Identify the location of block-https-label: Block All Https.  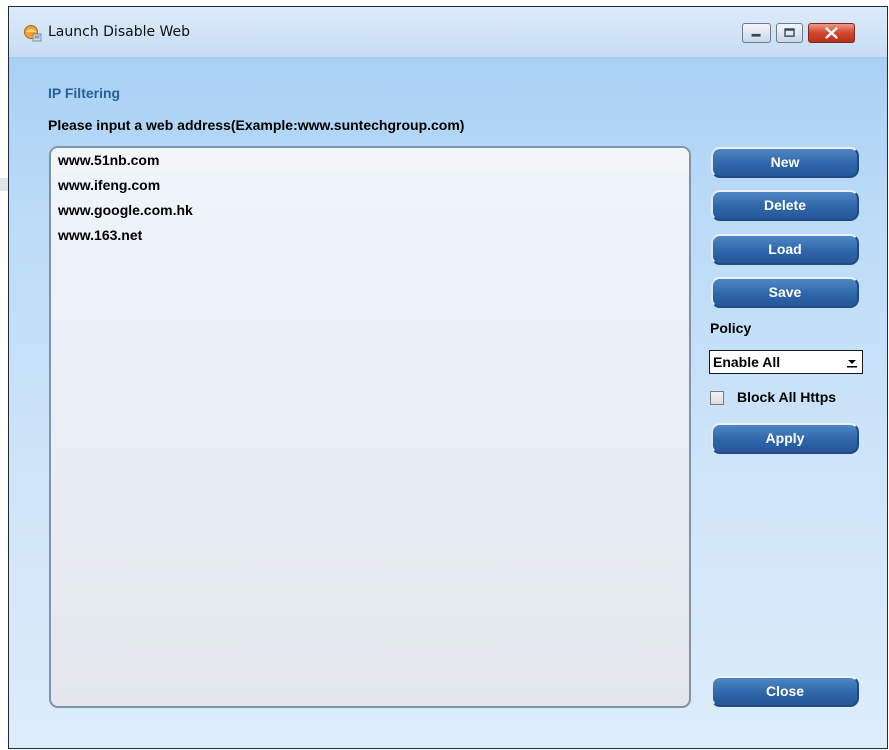
(786, 397).